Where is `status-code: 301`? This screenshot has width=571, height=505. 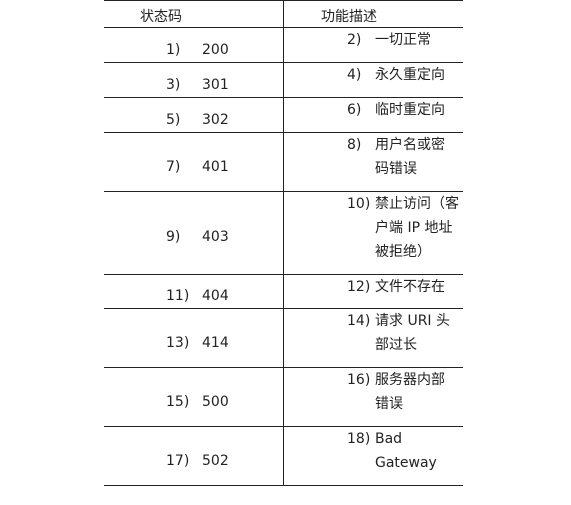
status-code: 301 is located at coordinates (215, 85).